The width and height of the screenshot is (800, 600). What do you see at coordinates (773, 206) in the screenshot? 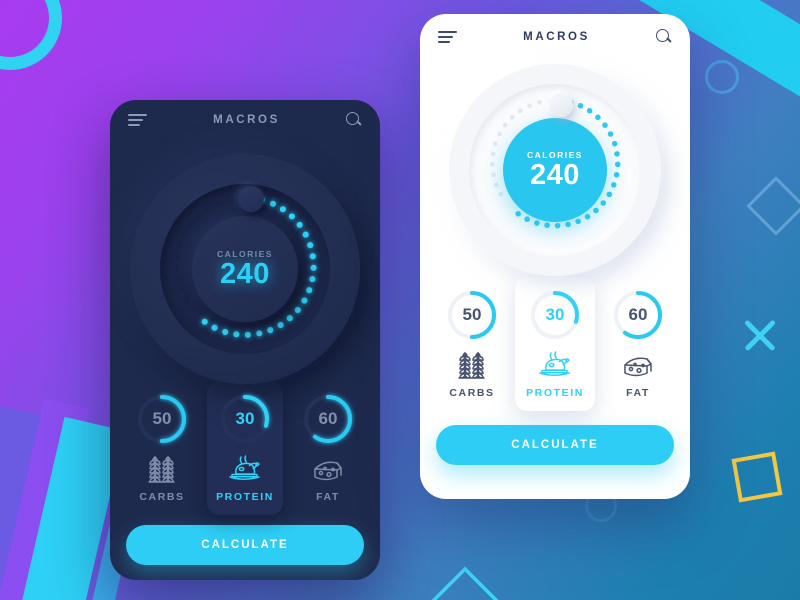
I see `diamond-outline-right-icon` at bounding box center [773, 206].